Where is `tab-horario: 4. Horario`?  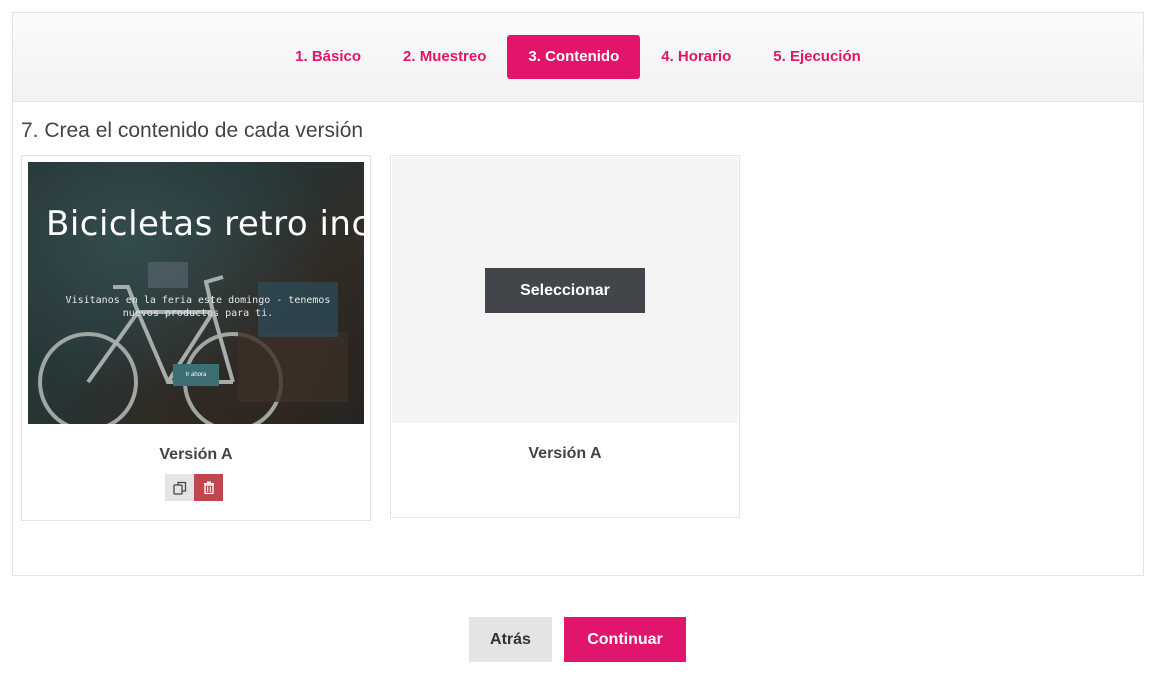 tab-horario: 4. Horario is located at coordinates (696, 57).